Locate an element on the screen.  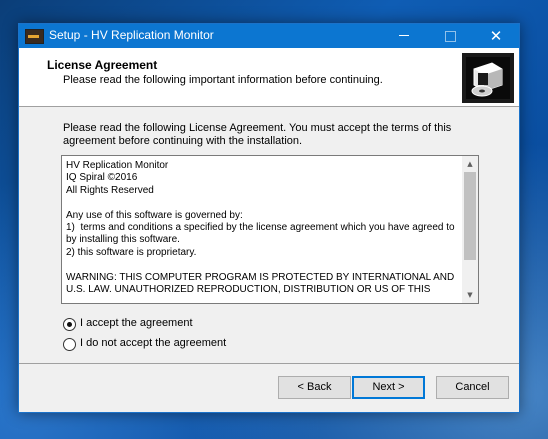
title-bar: Setup - HV Replication Monitor ✕ is located at coordinates (269, 36).